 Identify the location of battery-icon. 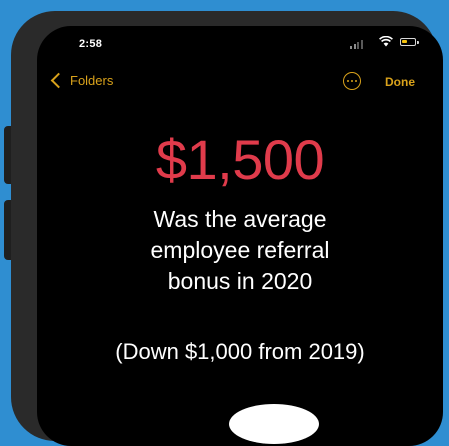
(409, 42).